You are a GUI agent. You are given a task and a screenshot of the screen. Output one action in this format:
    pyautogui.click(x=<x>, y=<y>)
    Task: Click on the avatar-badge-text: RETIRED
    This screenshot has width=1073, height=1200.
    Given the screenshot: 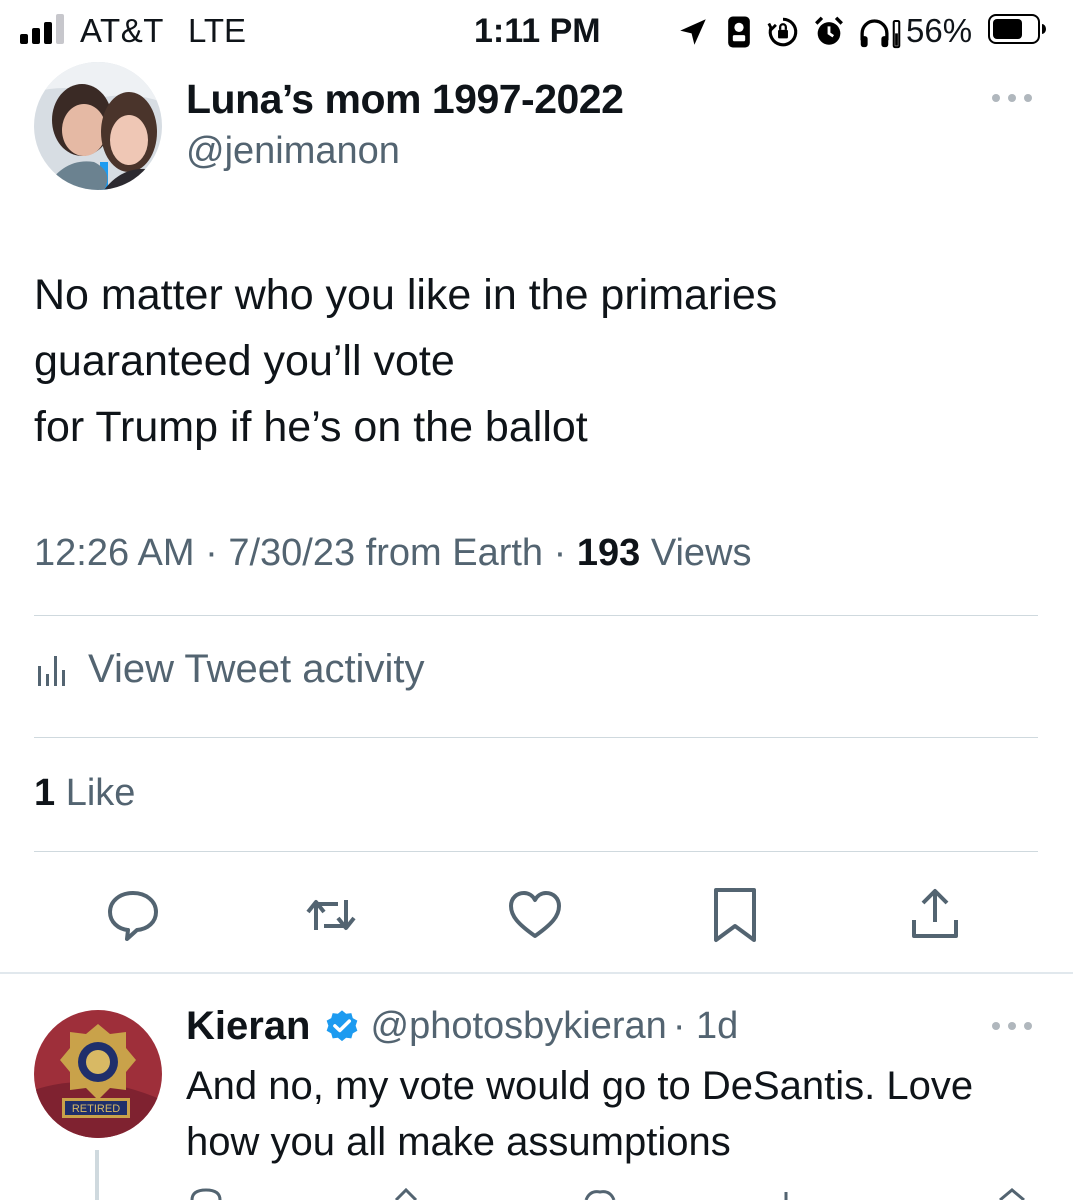 What is the action you would take?
    pyautogui.click(x=96, y=1109)
    